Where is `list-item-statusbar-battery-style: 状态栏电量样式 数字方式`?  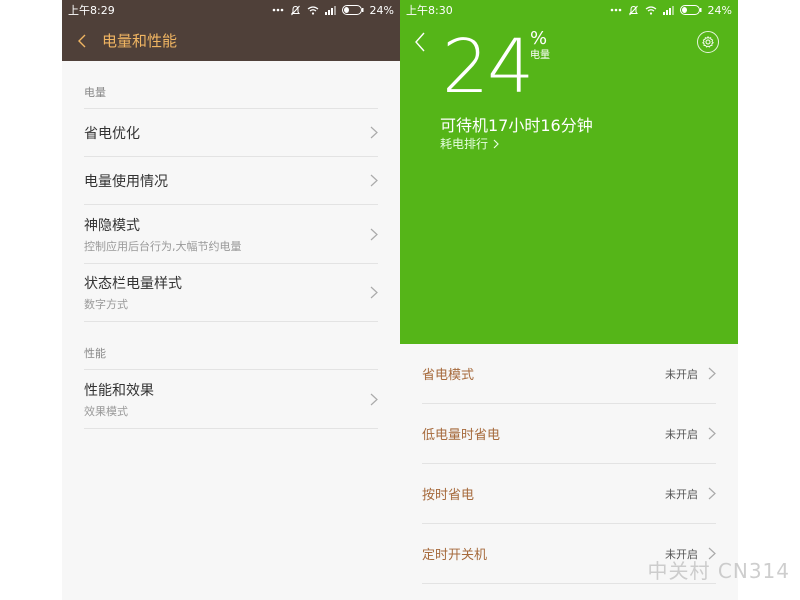
list-item-statusbar-battery-style: 状态栏电量样式 数字方式 is located at coordinates (231, 293).